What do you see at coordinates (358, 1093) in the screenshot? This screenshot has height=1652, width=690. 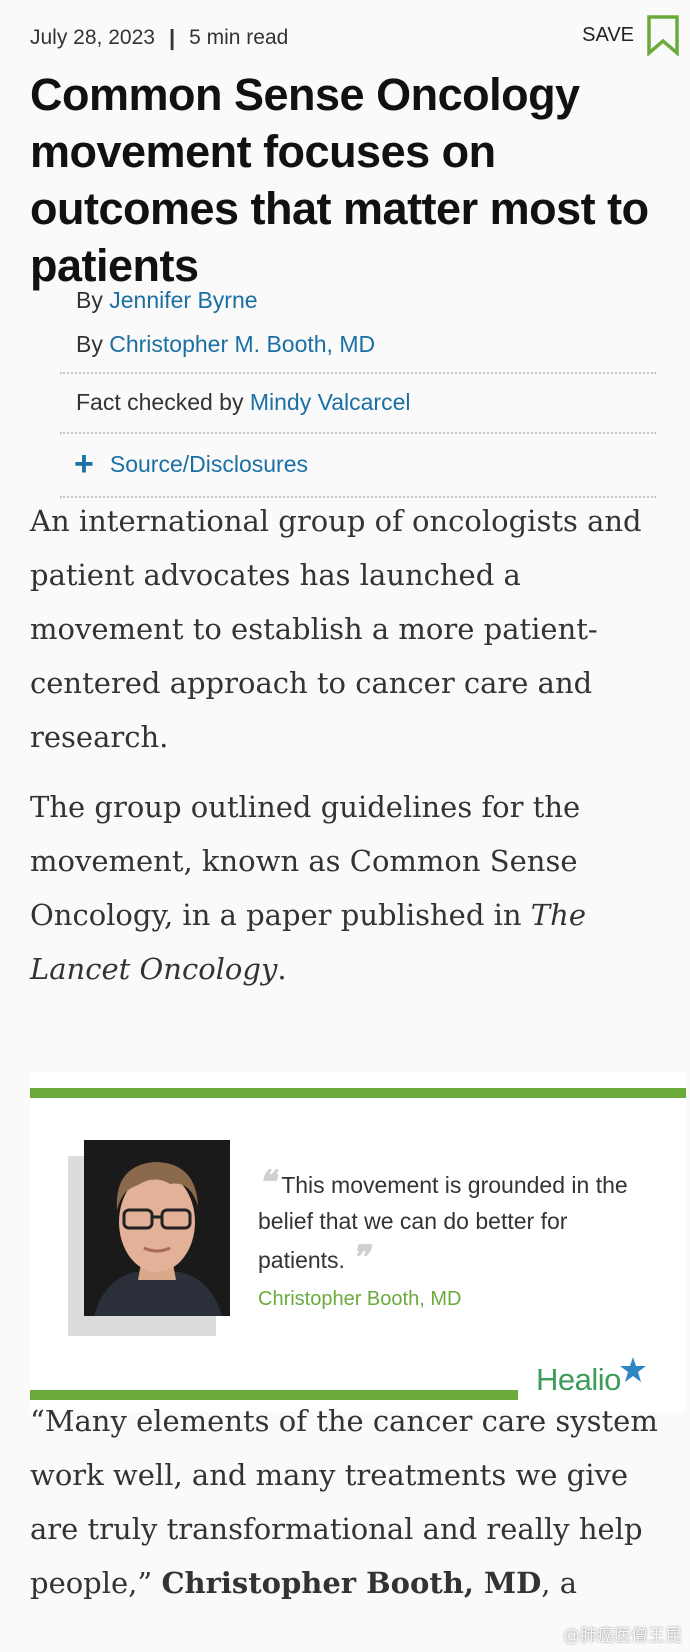 I see `accent-bar-top` at bounding box center [358, 1093].